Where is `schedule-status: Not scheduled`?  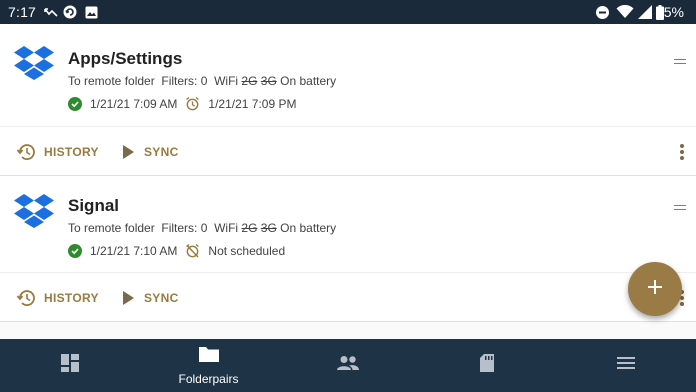 schedule-status: Not scheduled is located at coordinates (247, 250).